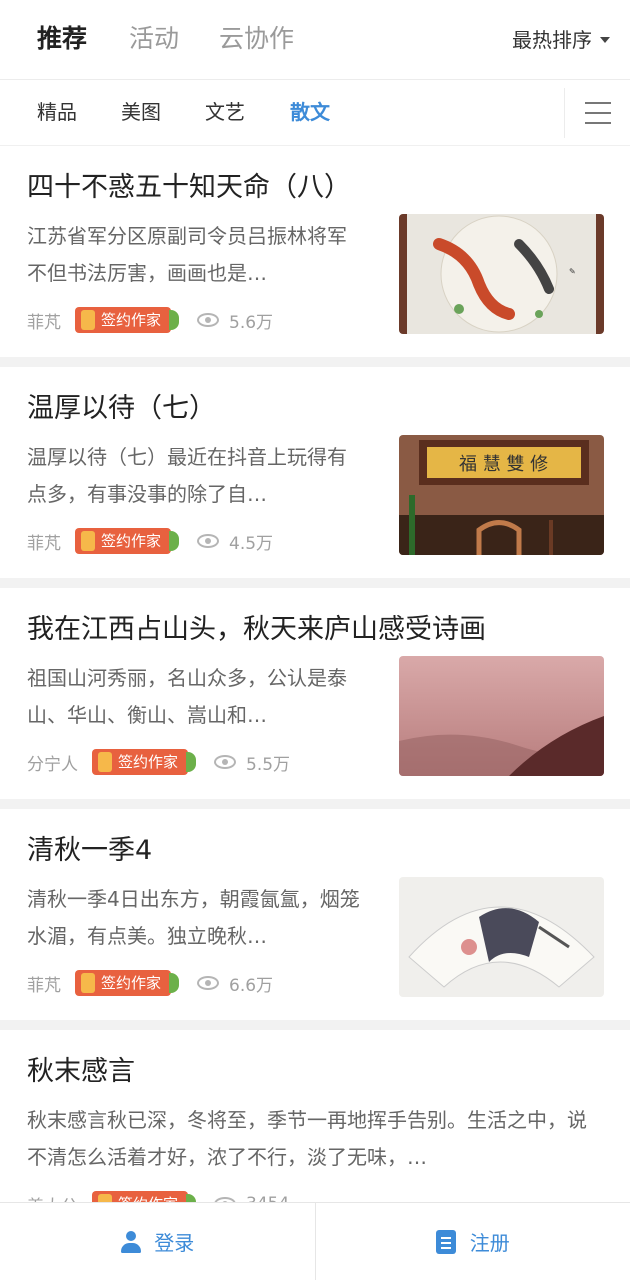  What do you see at coordinates (81, 1072) in the screenshot?
I see `article-title: 秋末感言` at bounding box center [81, 1072].